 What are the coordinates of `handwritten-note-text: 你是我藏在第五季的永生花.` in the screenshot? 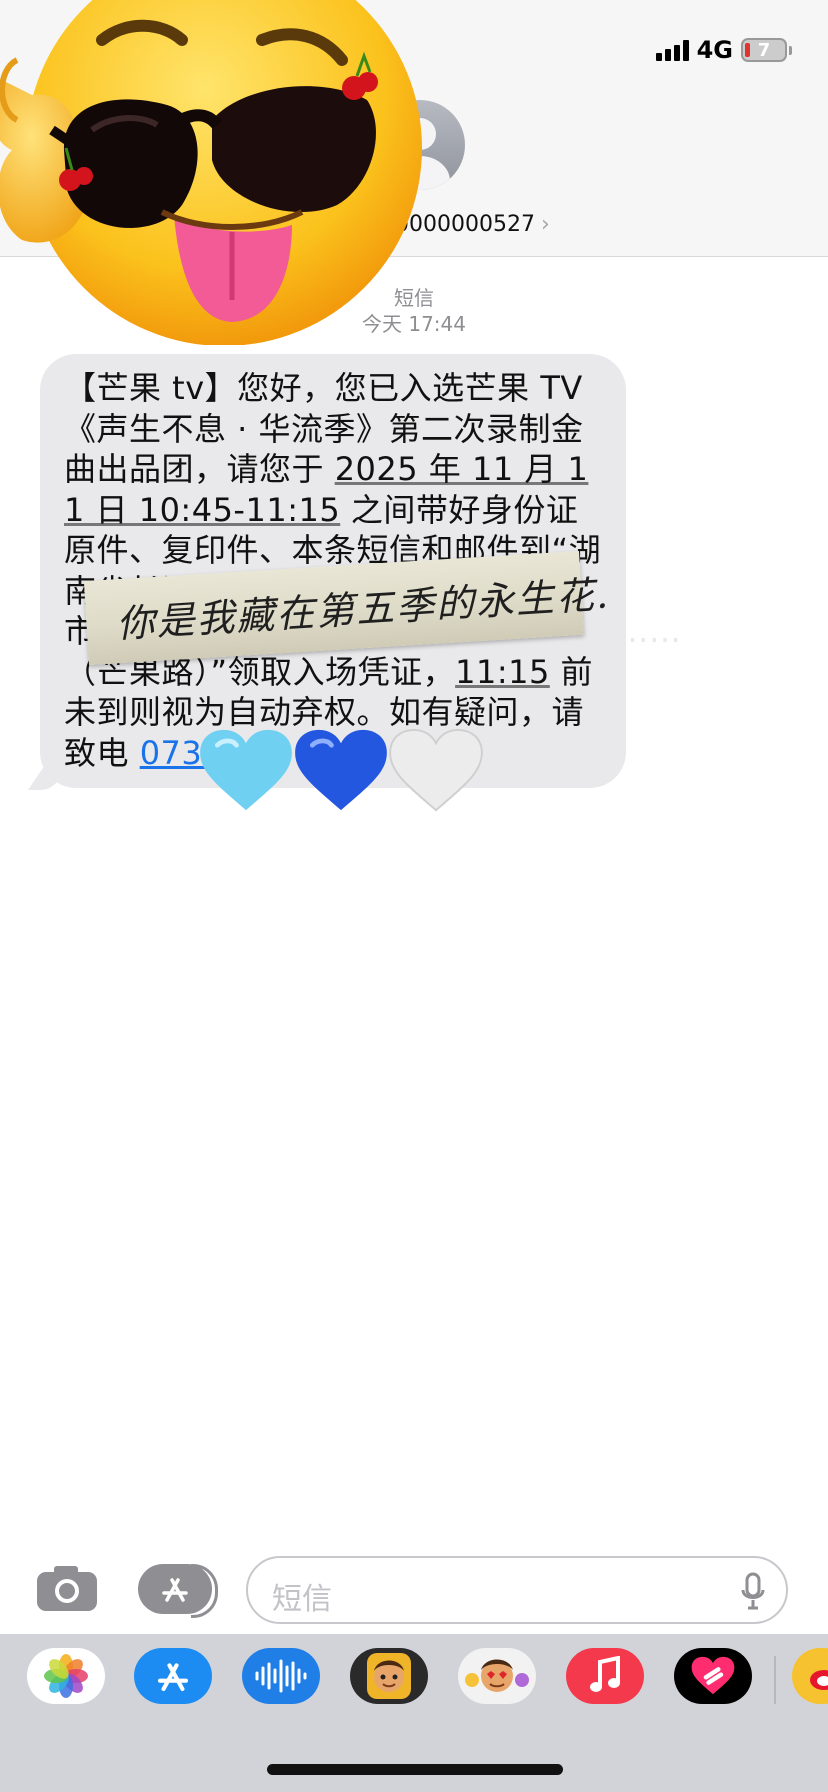 It's located at (363, 609).